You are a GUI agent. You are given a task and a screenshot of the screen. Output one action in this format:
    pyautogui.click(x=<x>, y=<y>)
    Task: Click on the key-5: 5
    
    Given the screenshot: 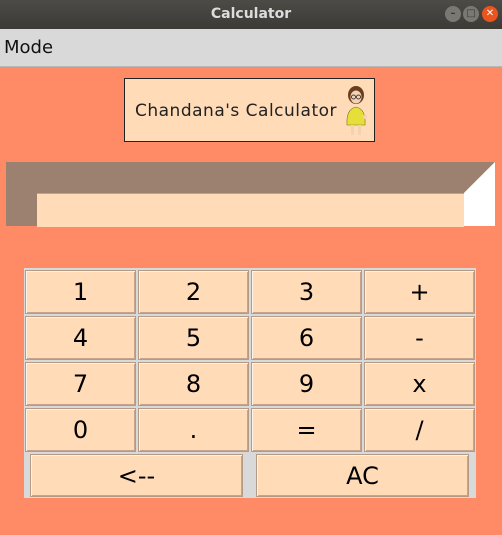 What is the action you would take?
    pyautogui.click(x=193, y=338)
    